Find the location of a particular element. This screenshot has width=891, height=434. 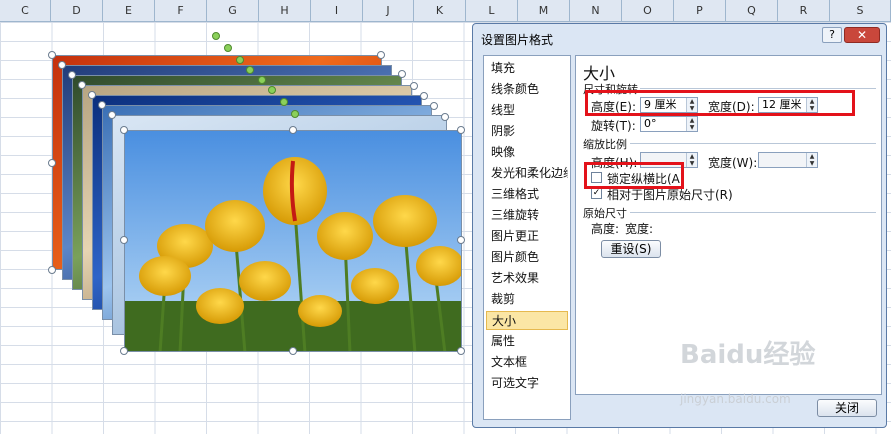

column-header: Q is located at coordinates (752, 11).